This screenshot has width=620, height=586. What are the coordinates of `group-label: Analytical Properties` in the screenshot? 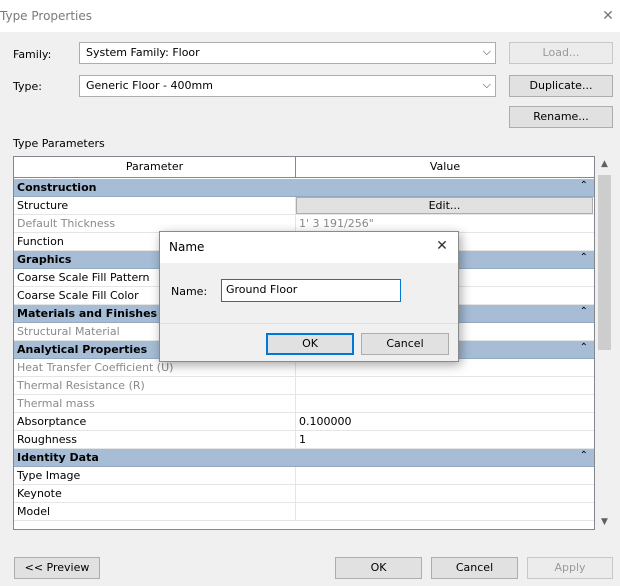 It's located at (82, 349).